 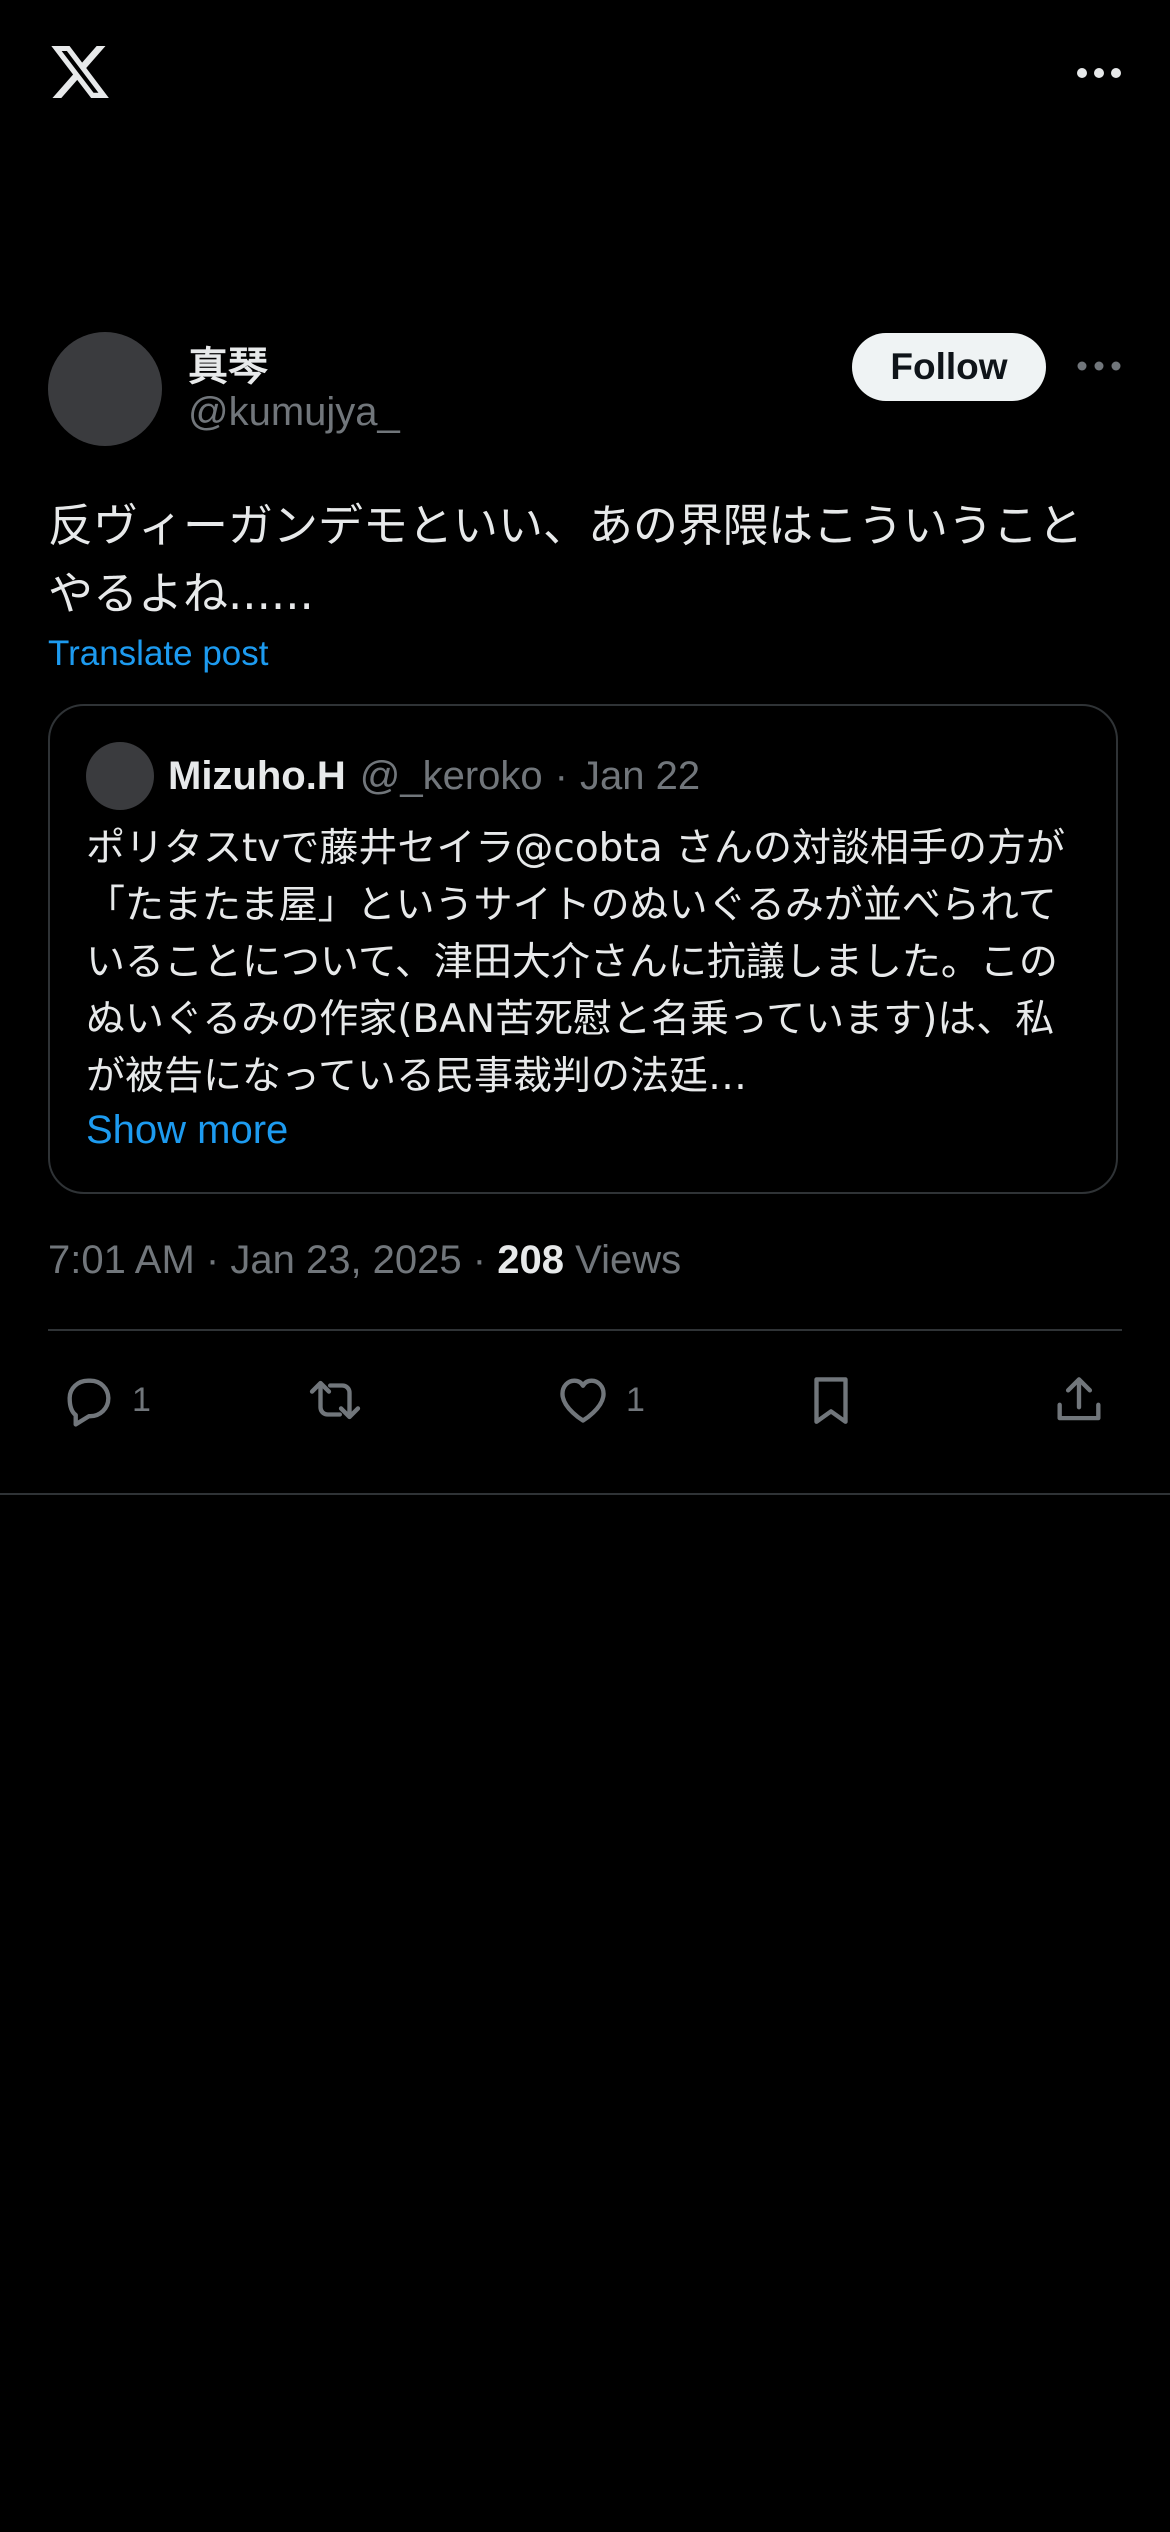 What do you see at coordinates (635, 1399) in the screenshot?
I see `like-count: 1` at bounding box center [635, 1399].